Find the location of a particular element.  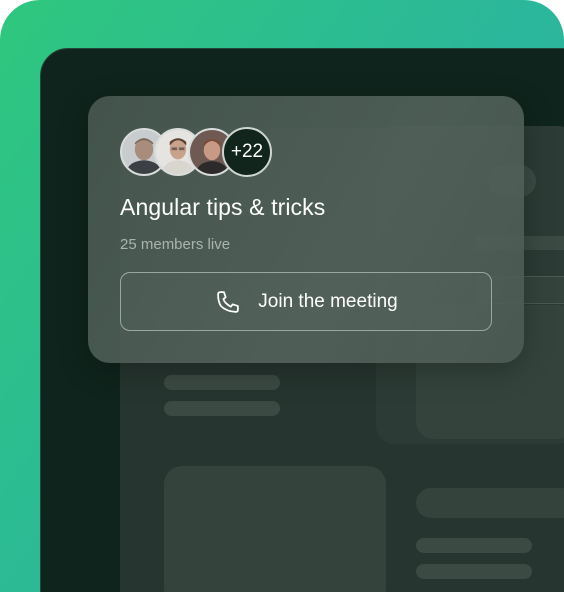

skeleton-card is located at coordinates (275, 529).